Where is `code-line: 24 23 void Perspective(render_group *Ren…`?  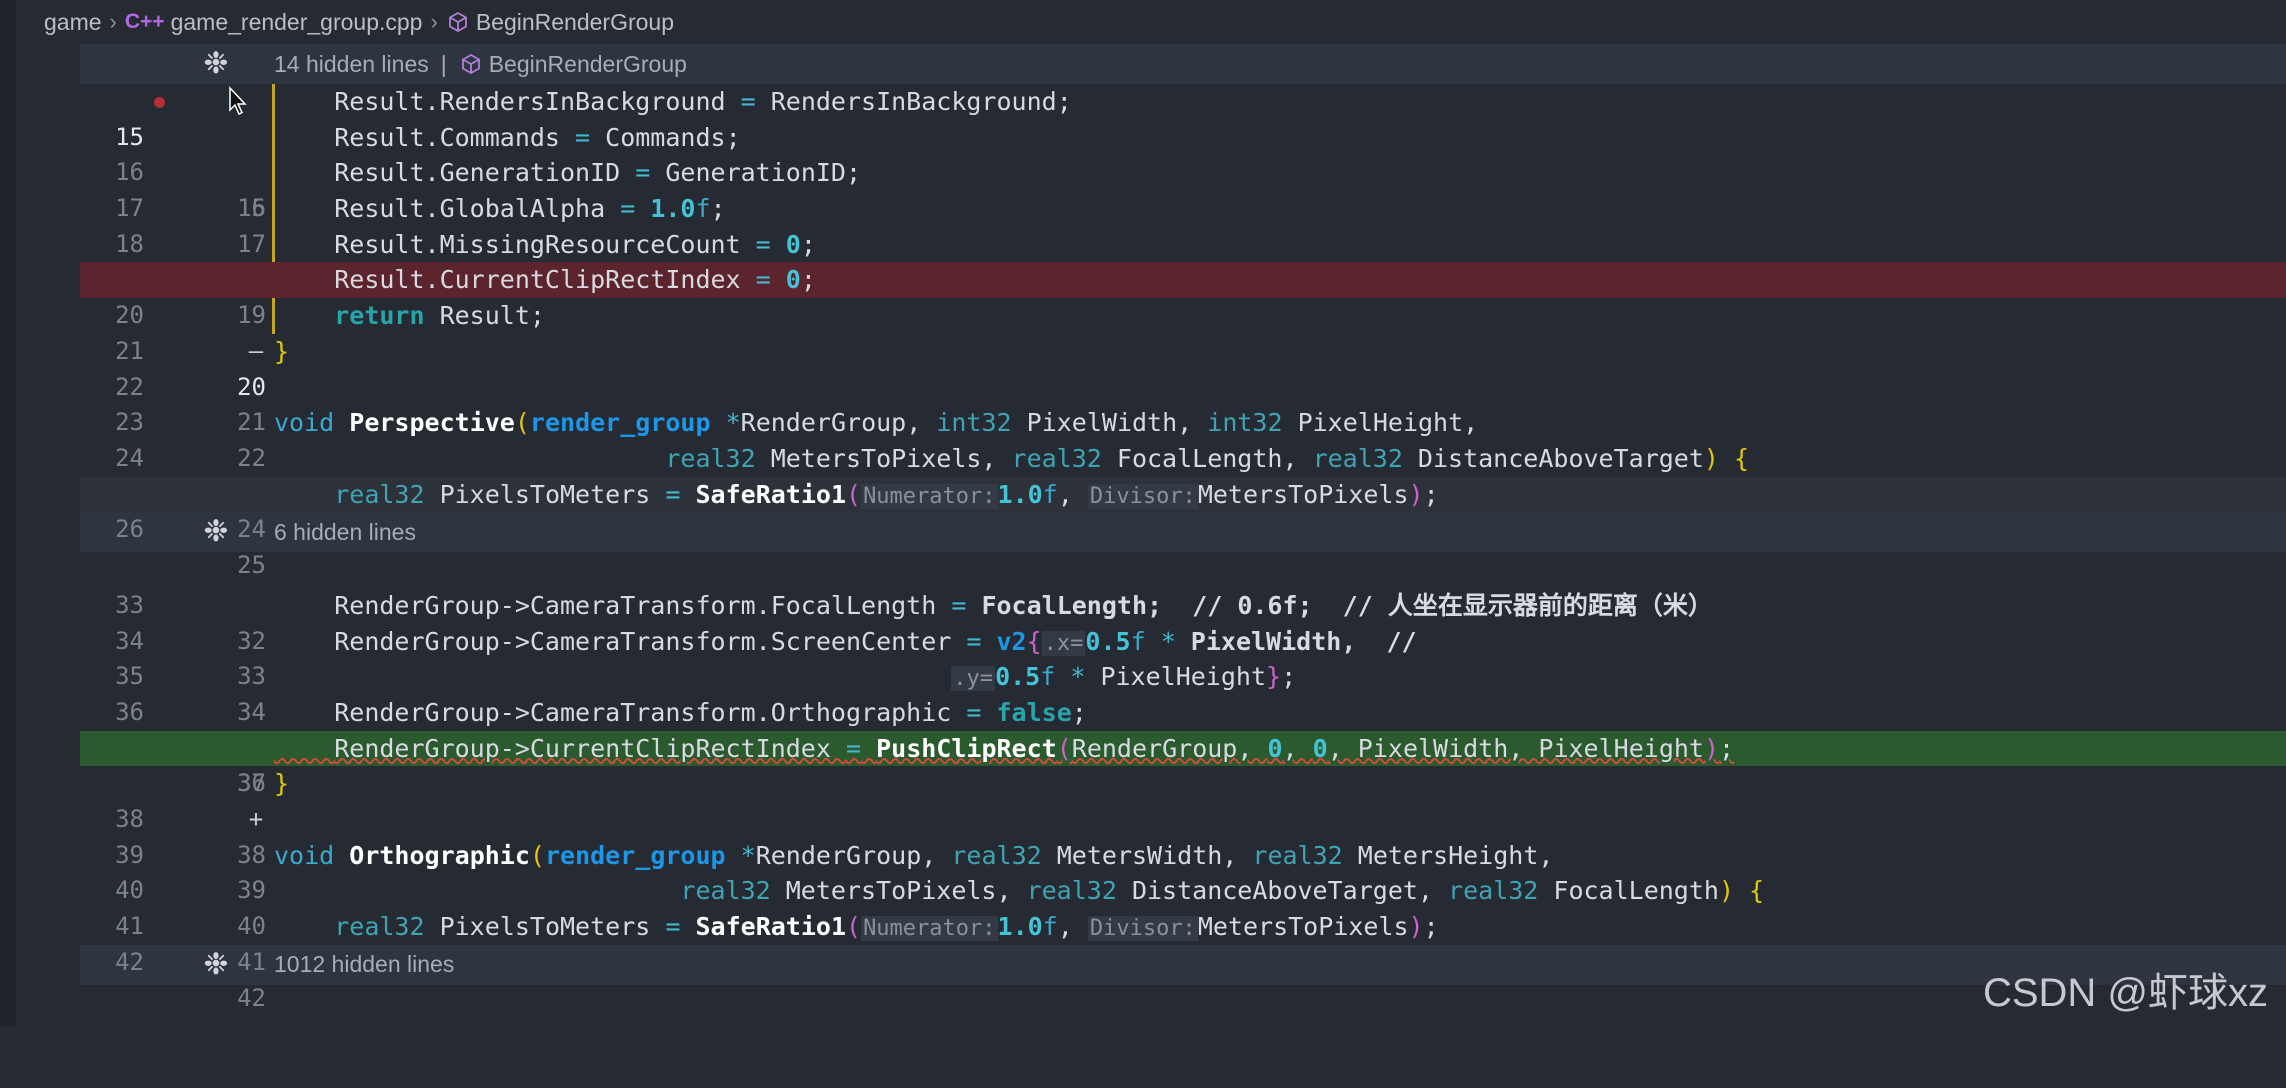 code-line: 24 23 void Perspective(render_group *Ren… is located at coordinates (1183, 456).